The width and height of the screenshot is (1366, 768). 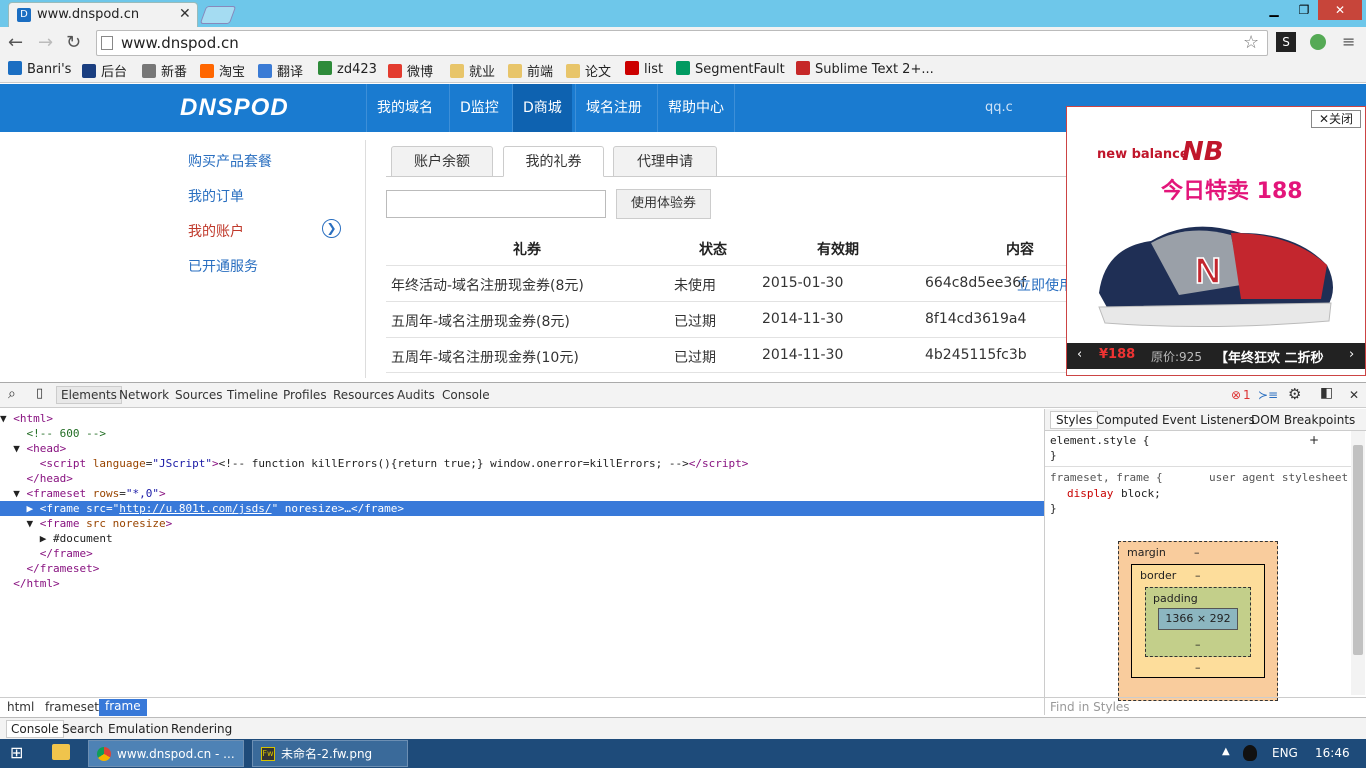 I want to click on url-text: www.dnspod.cn, so click(x=180, y=43).